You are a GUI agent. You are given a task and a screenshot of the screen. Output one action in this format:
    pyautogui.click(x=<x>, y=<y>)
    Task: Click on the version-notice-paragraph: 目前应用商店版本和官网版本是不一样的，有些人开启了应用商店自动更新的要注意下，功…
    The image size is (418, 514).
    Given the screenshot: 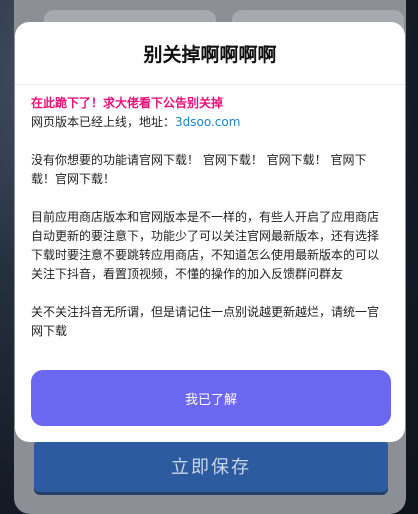 What is the action you would take?
    pyautogui.click(x=205, y=245)
    